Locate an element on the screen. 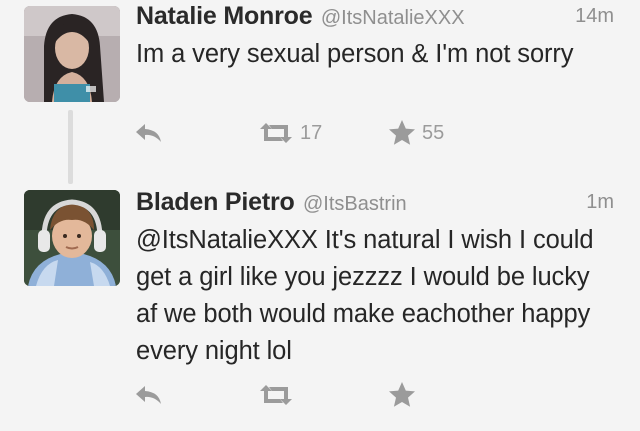  favorite-count: 55 is located at coordinates (433, 132).